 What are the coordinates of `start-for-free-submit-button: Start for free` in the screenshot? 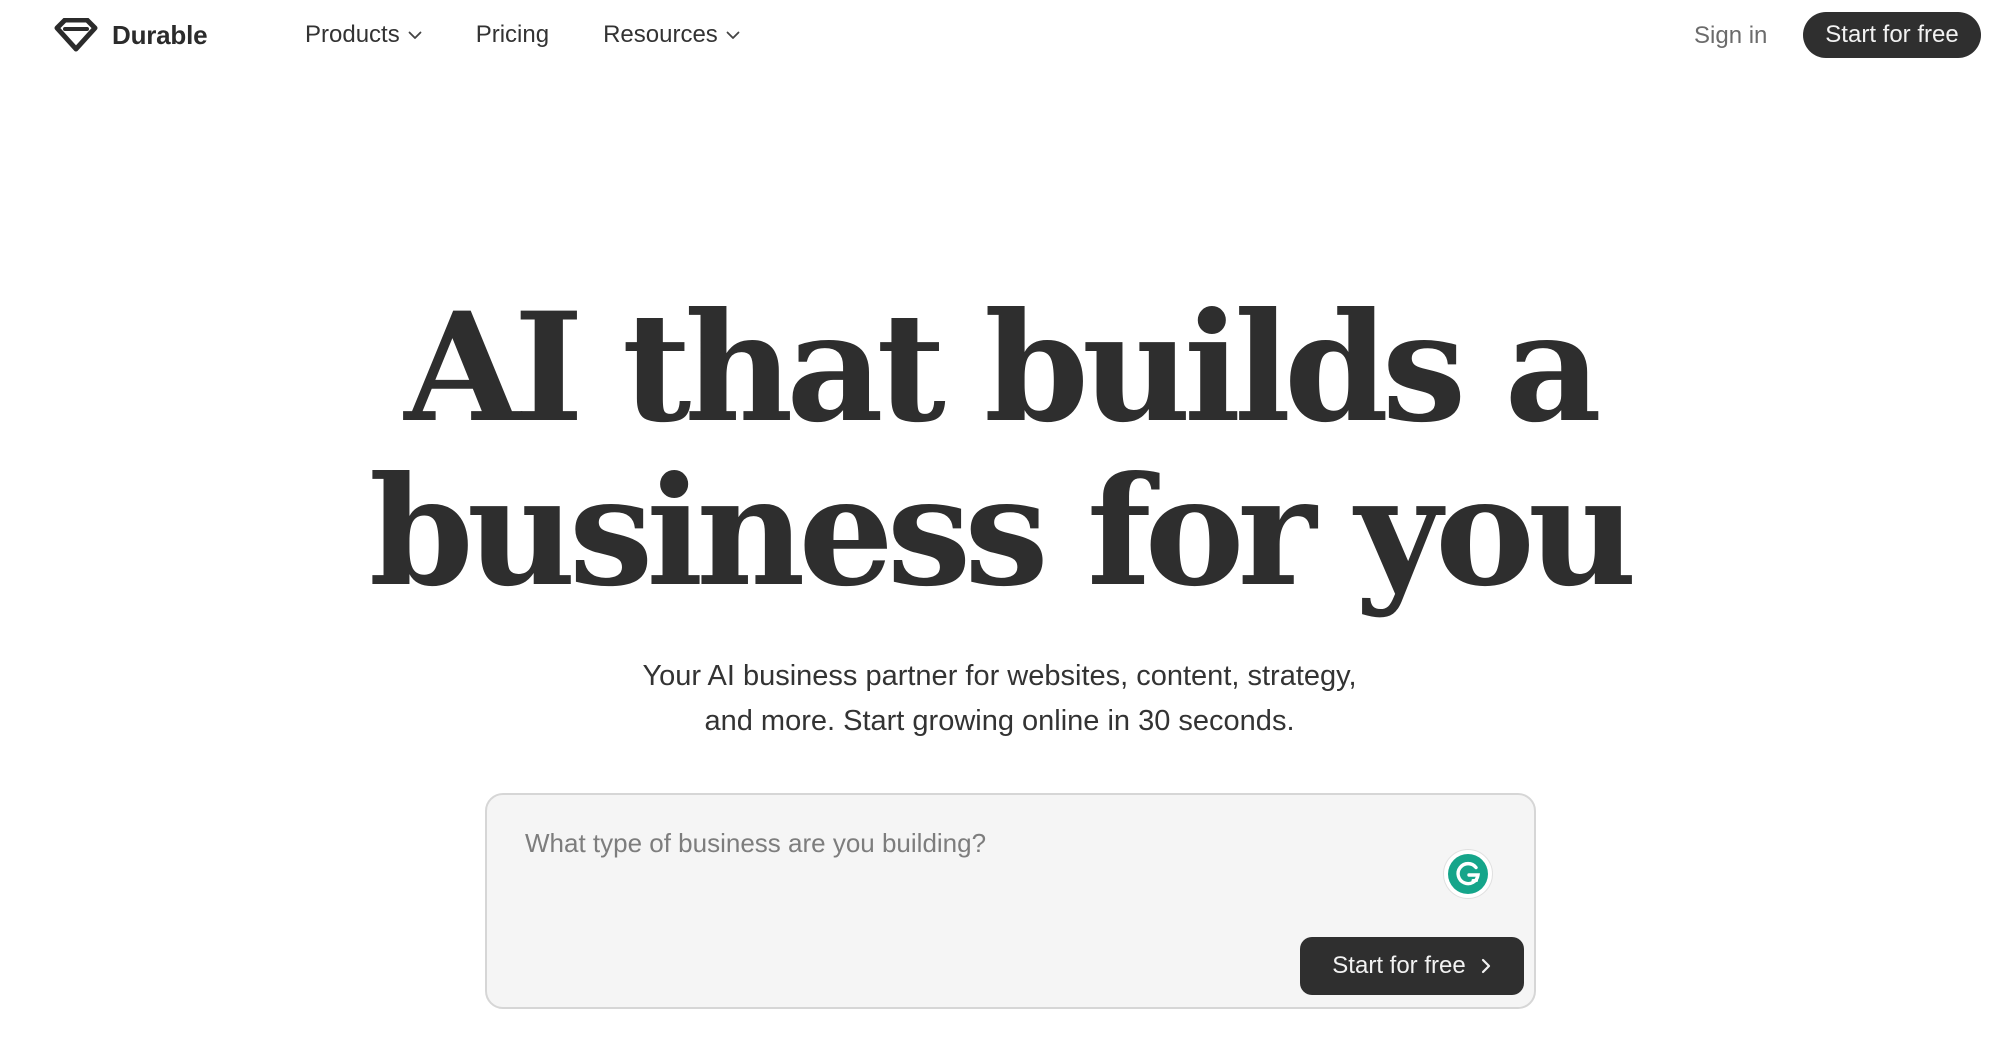 It's located at (1412, 966).